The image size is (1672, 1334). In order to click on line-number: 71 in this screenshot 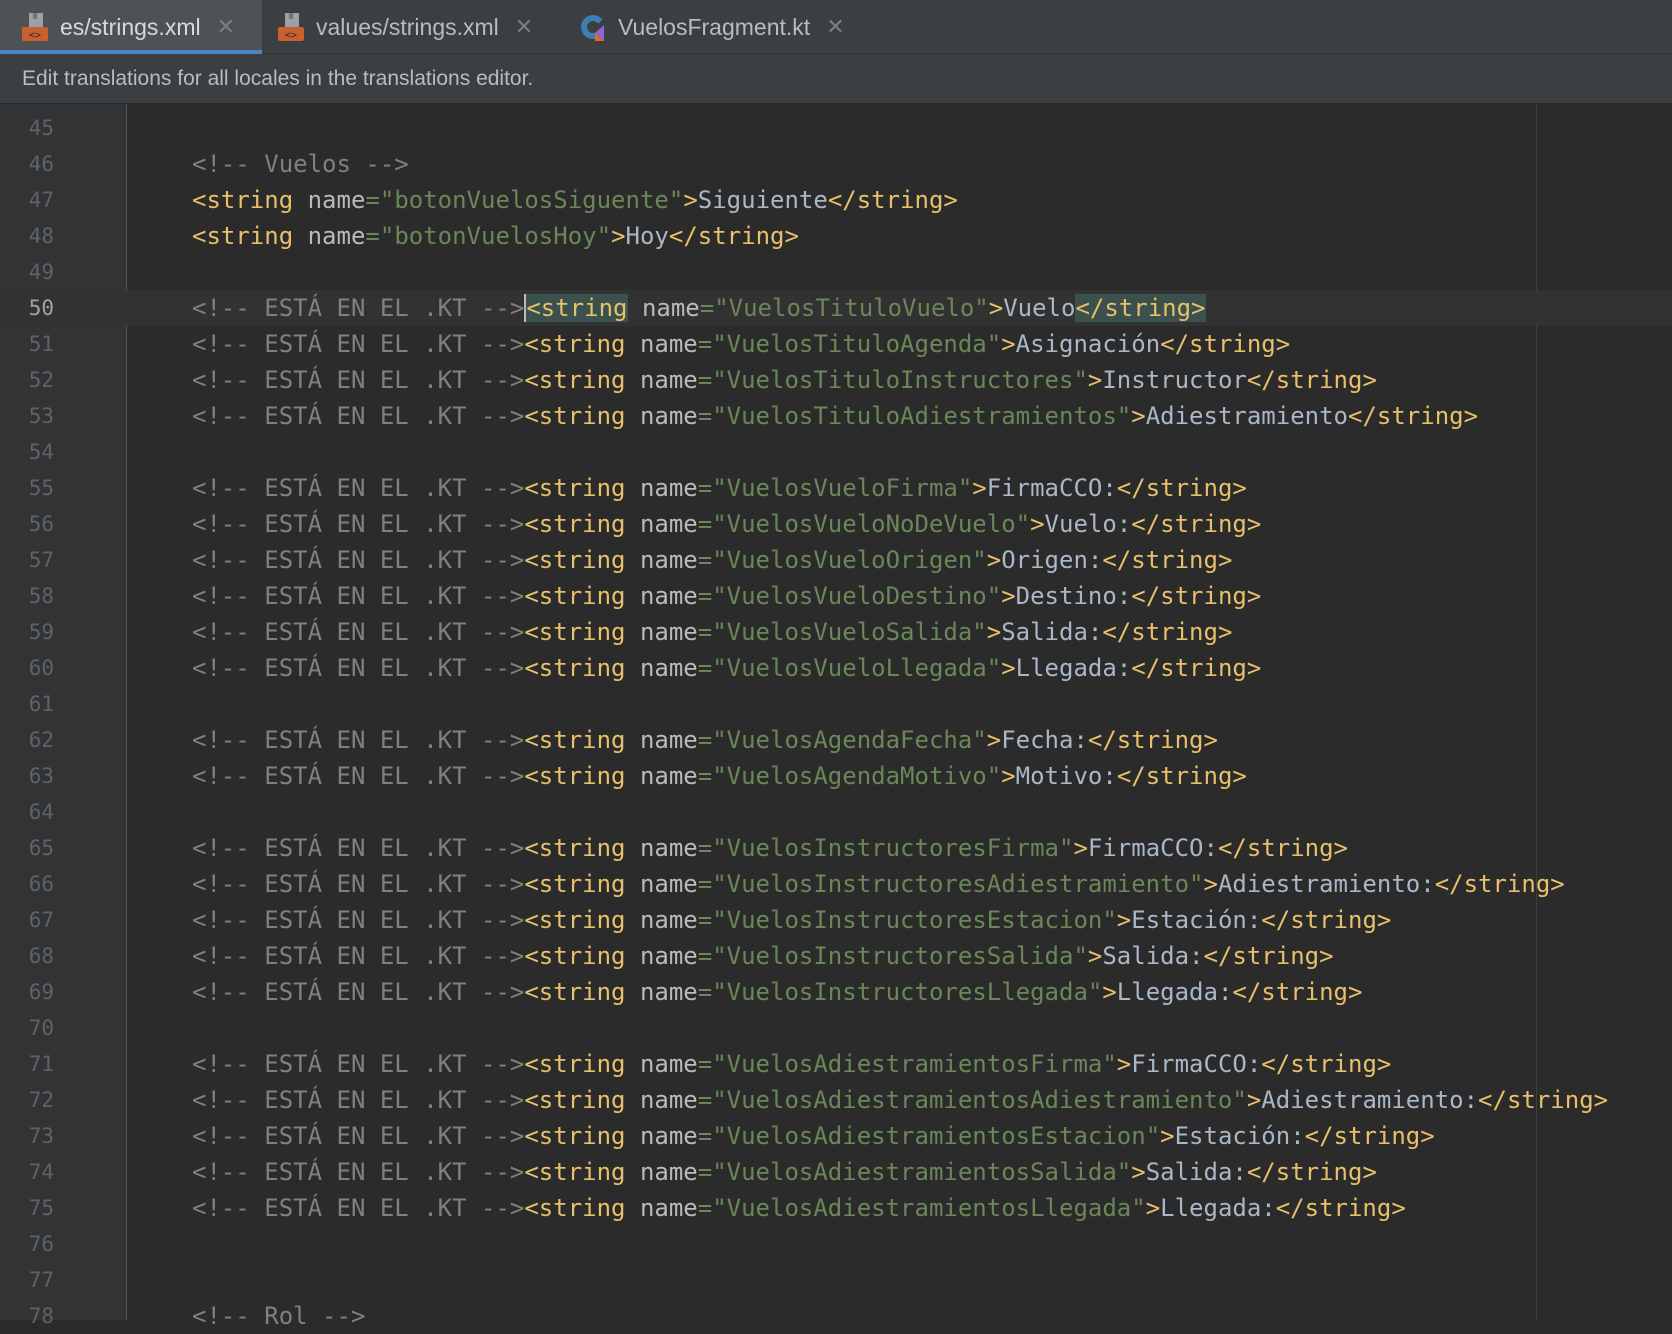, I will do `click(41, 1064)`.